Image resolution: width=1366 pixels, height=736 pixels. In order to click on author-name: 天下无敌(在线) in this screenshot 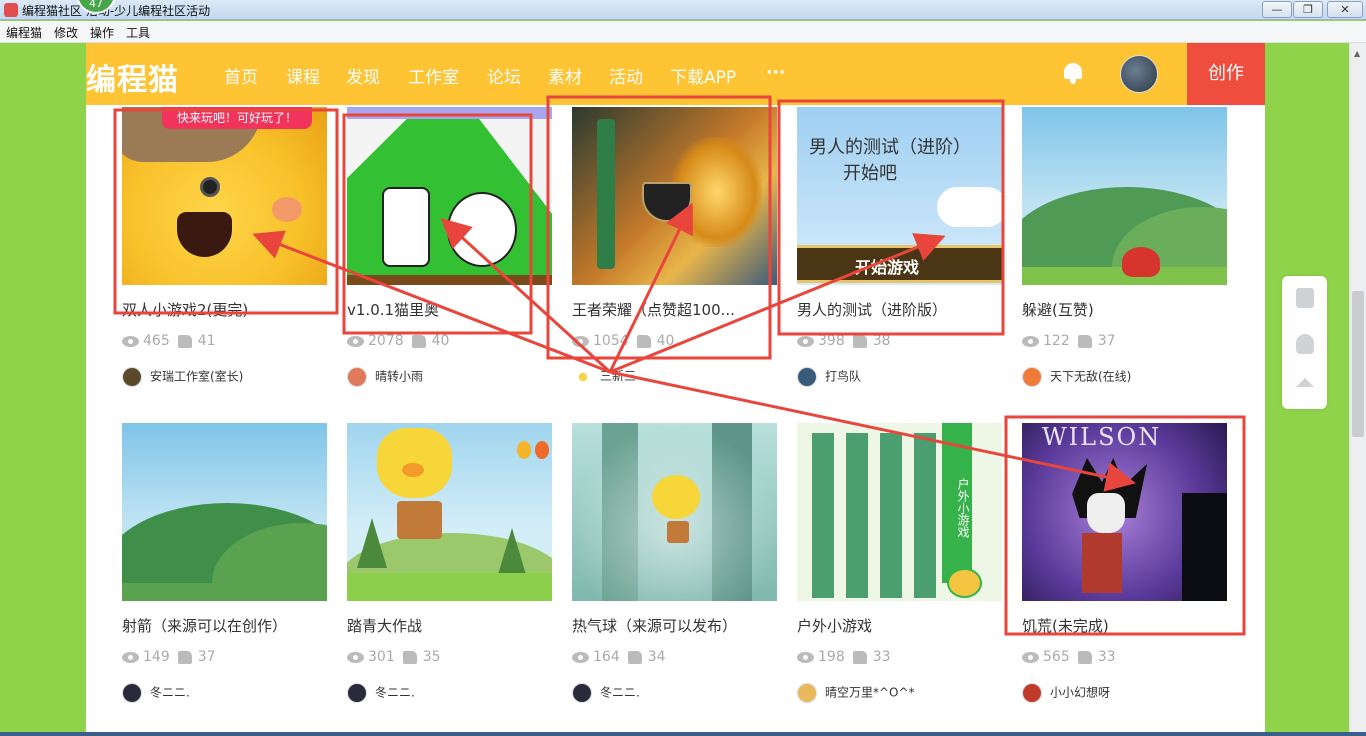, I will do `click(1091, 376)`.